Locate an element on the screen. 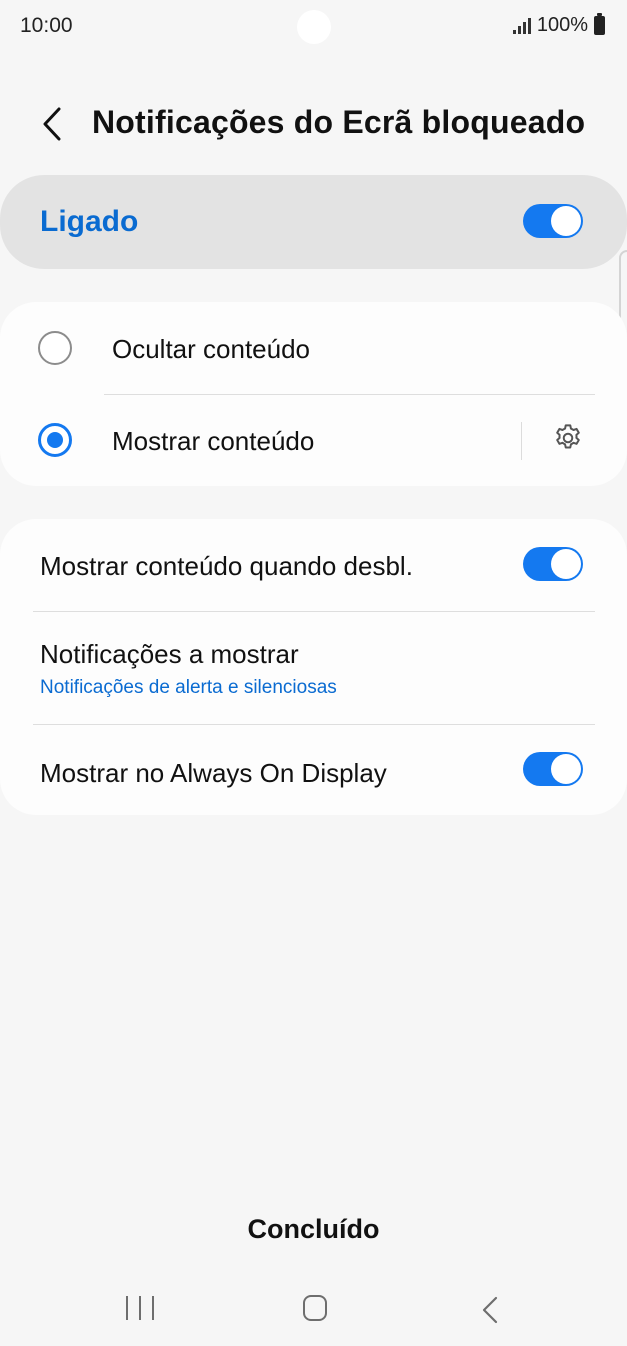  recent-apps-icon is located at coordinates (140, 1310).